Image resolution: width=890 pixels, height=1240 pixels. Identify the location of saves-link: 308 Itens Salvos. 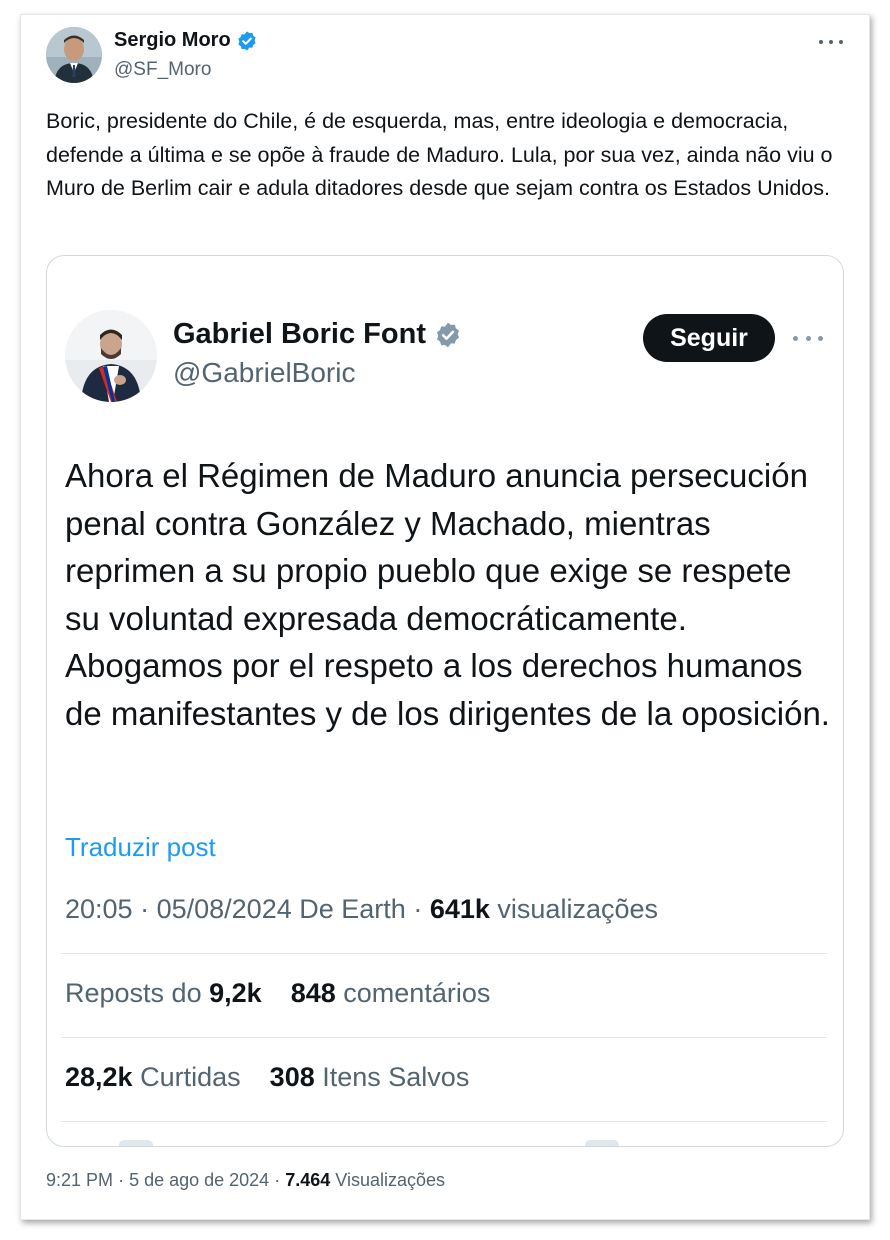
(370, 1077).